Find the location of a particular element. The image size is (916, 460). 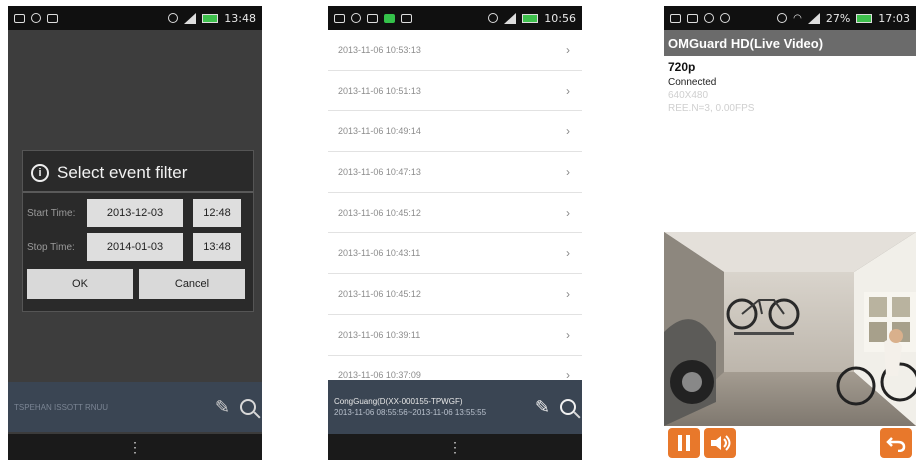

status-bar: 10:56 is located at coordinates (455, 18).